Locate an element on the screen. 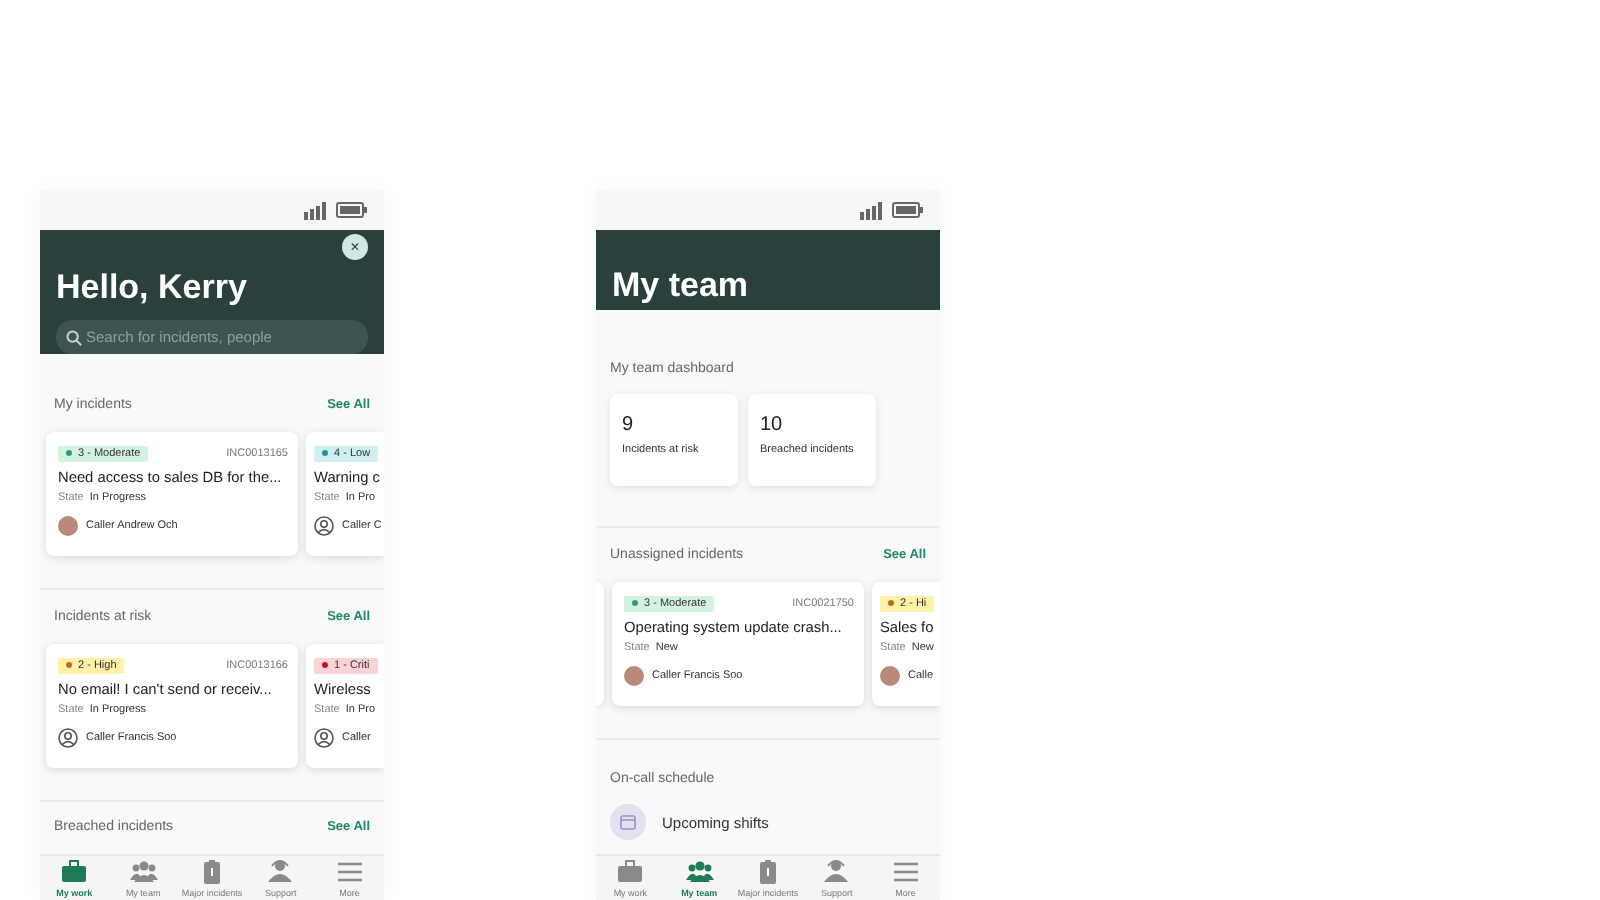 The image size is (1600, 900). close-button: × is located at coordinates (355, 247).